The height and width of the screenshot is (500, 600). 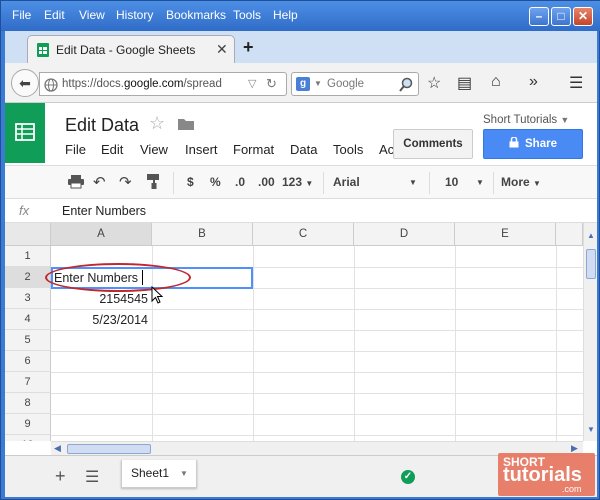 What do you see at coordinates (533, 82) in the screenshot?
I see `overflow-chevron-icon: »` at bounding box center [533, 82].